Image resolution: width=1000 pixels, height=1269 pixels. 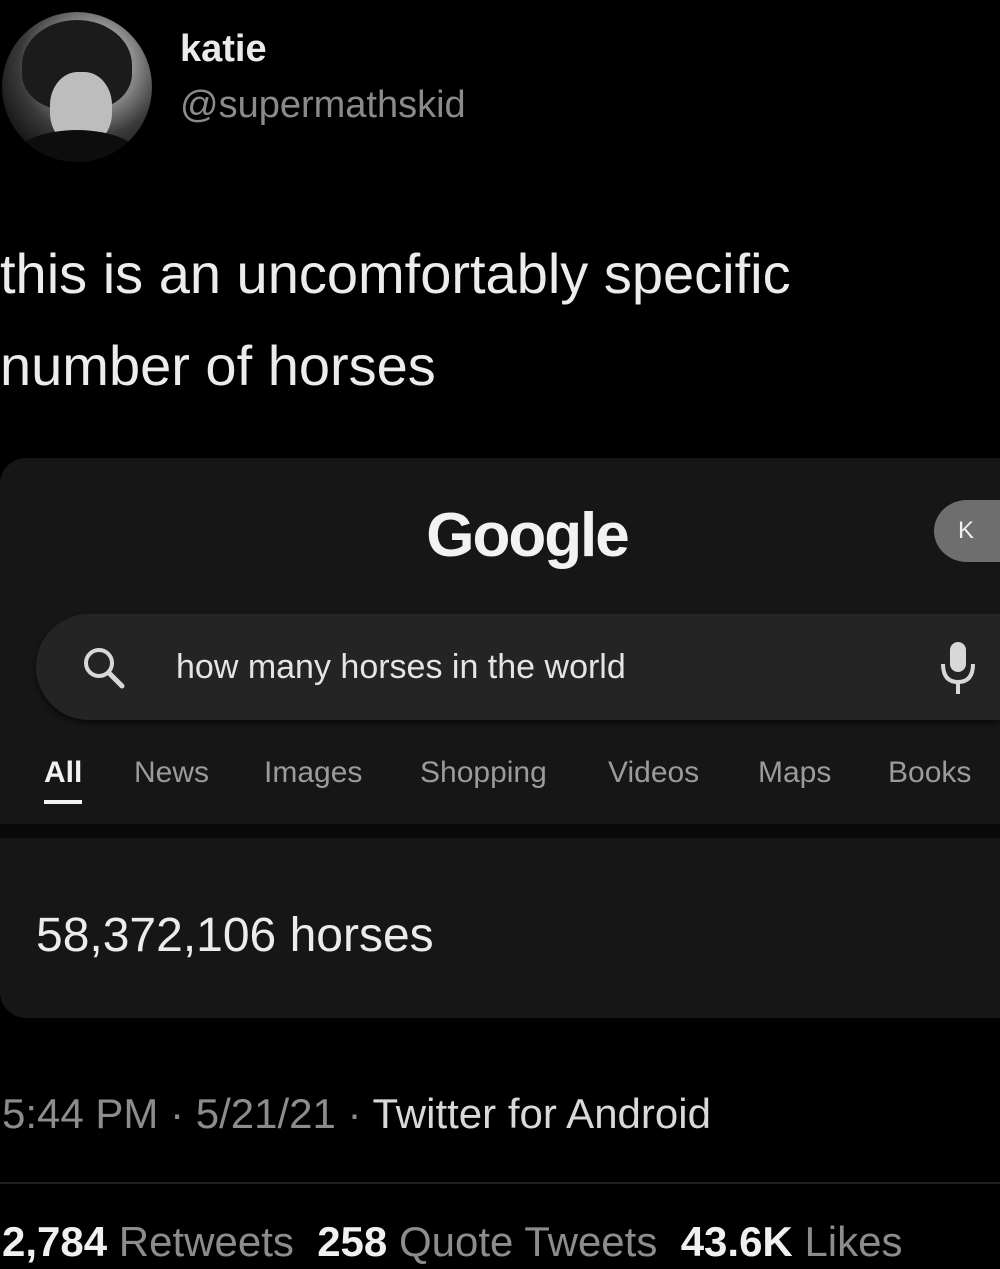 What do you see at coordinates (853, 1241) in the screenshot?
I see `likes-label: Likes` at bounding box center [853, 1241].